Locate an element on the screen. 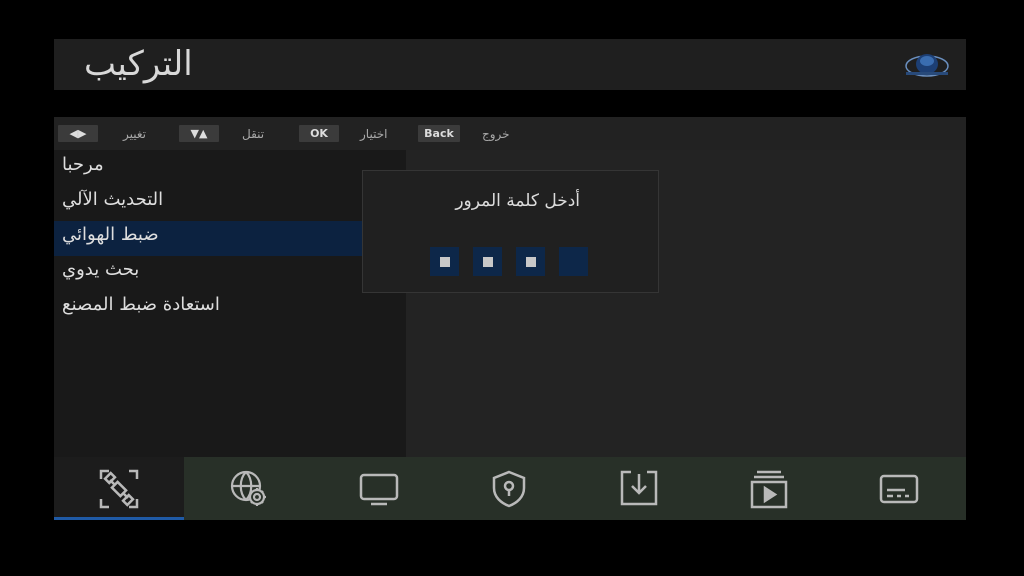 This screenshot has width=1024, height=576. menu-item-label: التحديث الآلي is located at coordinates (113, 199).